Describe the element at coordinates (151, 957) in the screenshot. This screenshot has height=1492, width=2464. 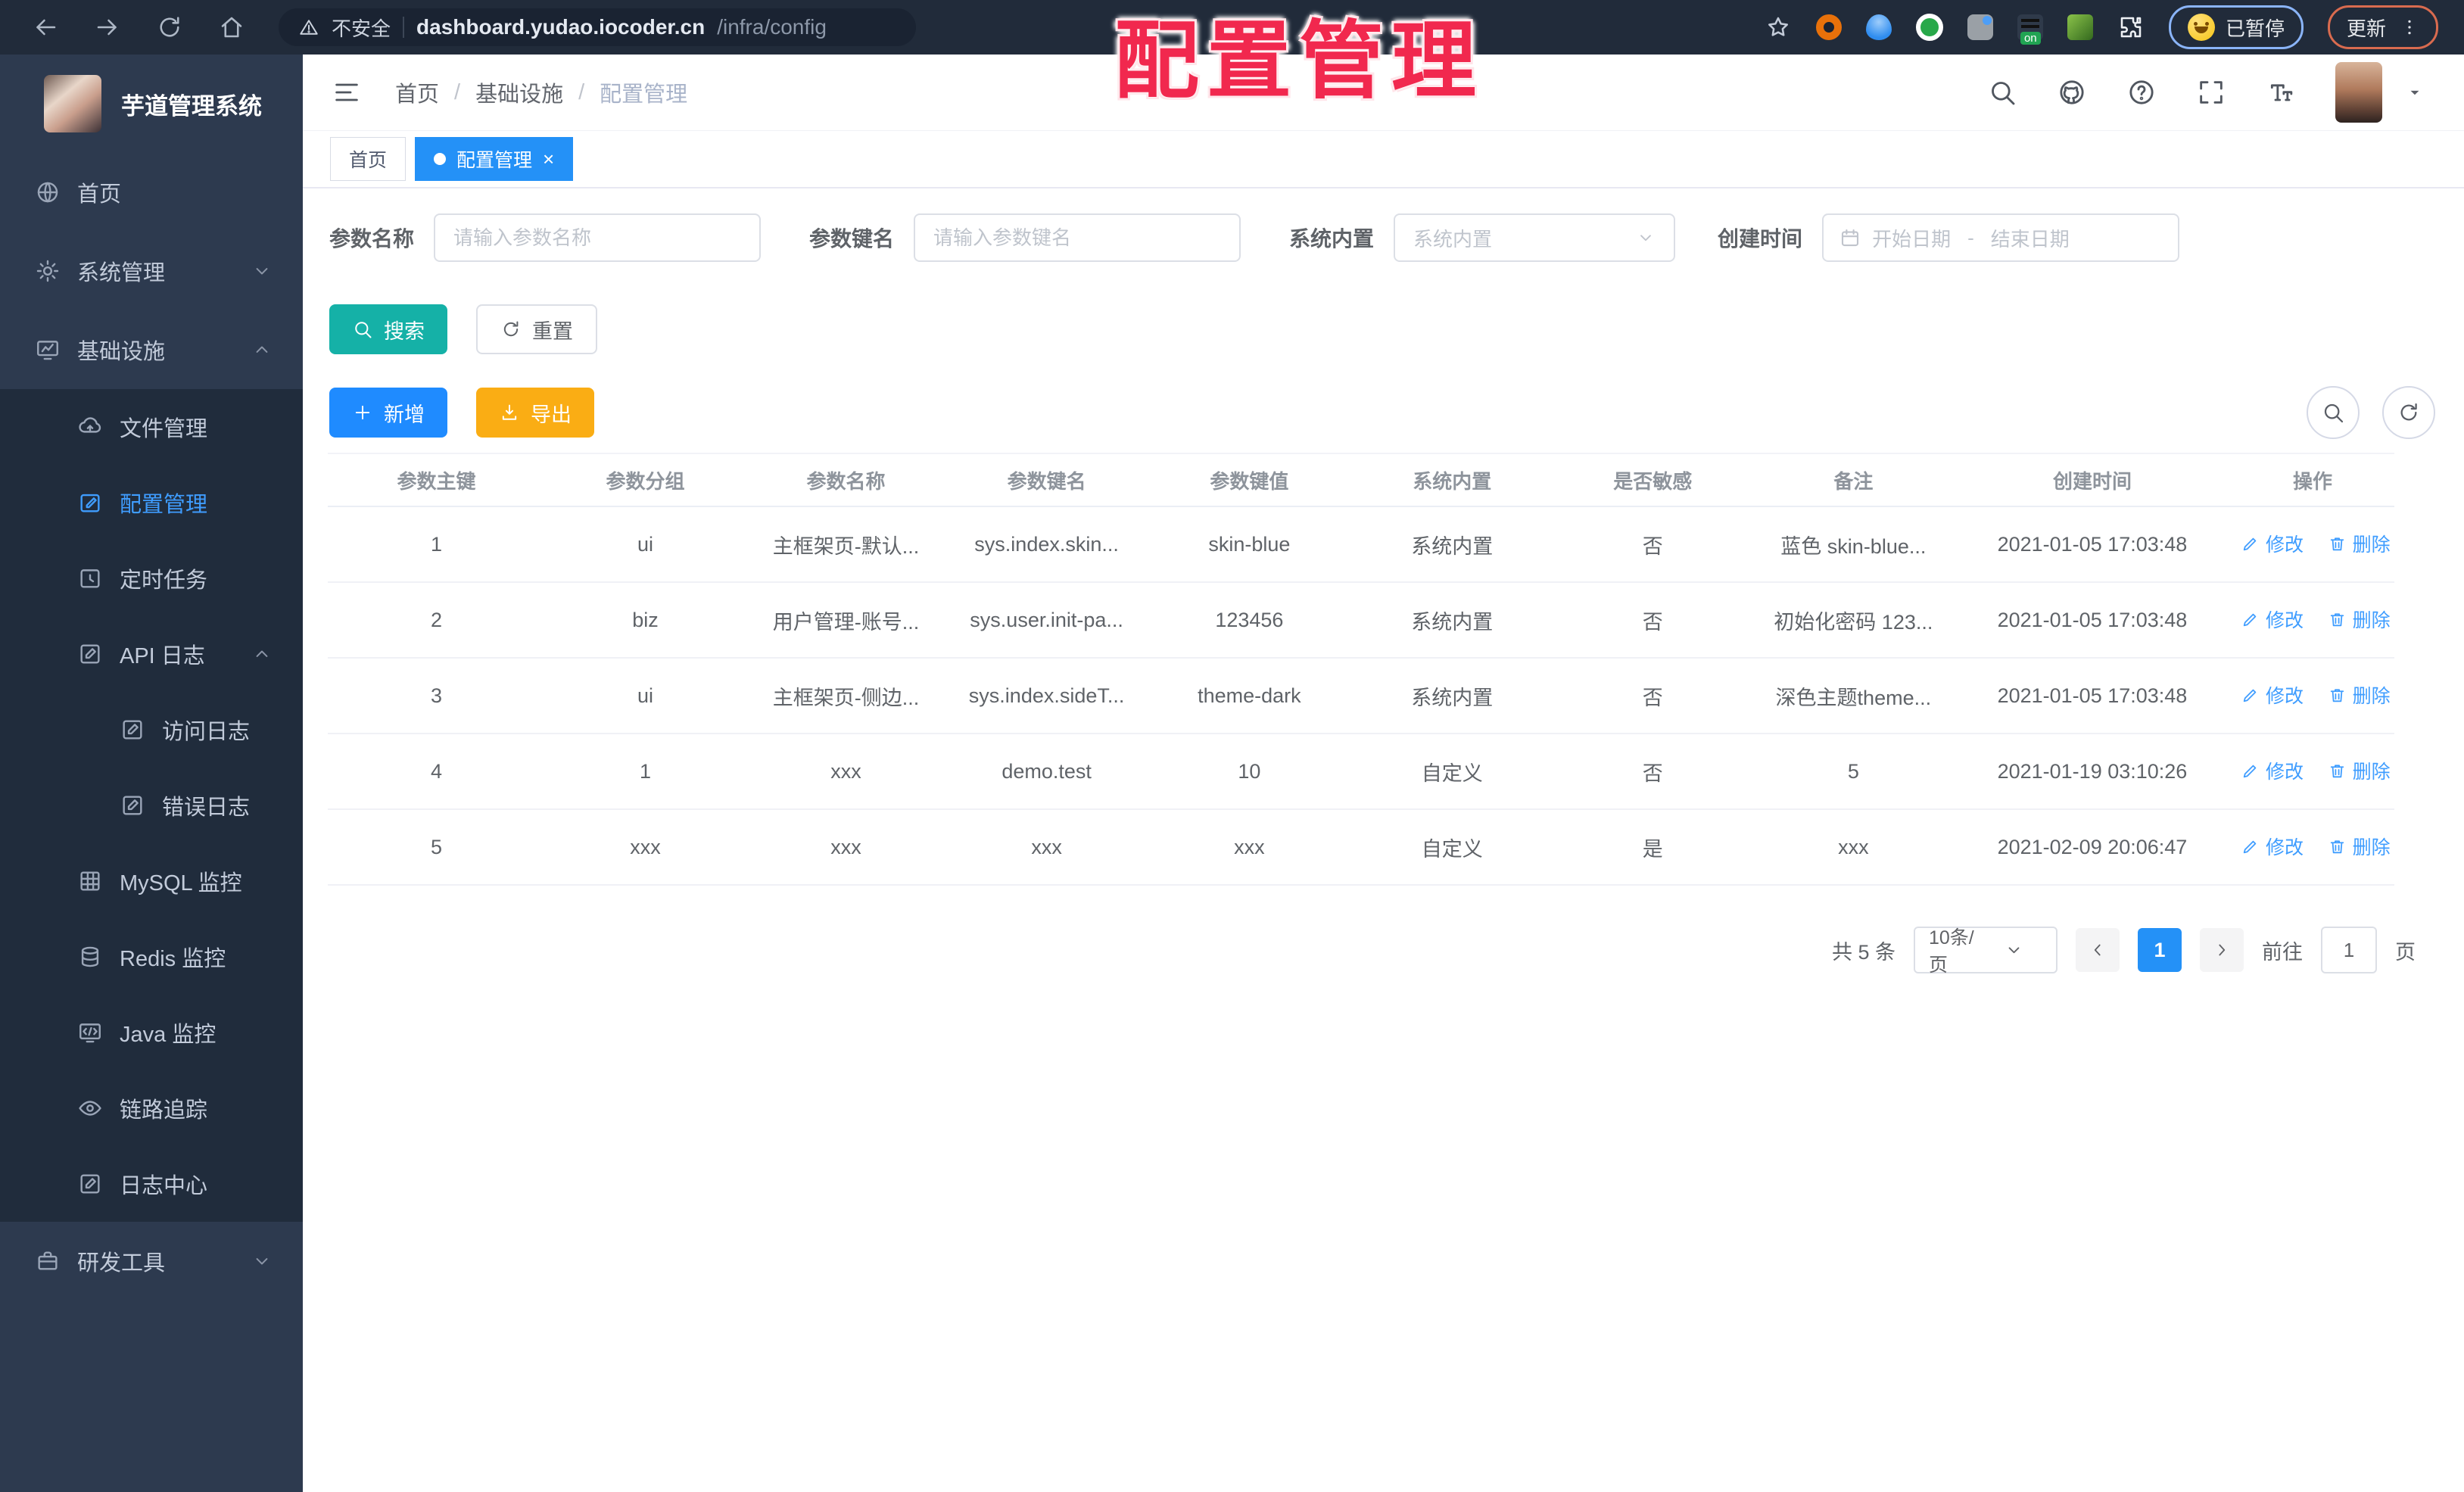
I see `sidebar-item: Redis 监控` at that location.